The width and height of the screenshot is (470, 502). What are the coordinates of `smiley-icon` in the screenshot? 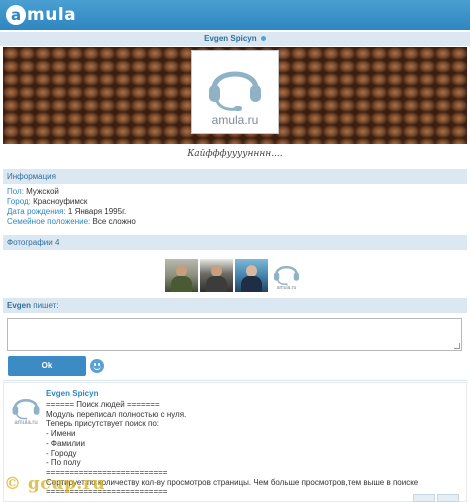 It's located at (97, 366).